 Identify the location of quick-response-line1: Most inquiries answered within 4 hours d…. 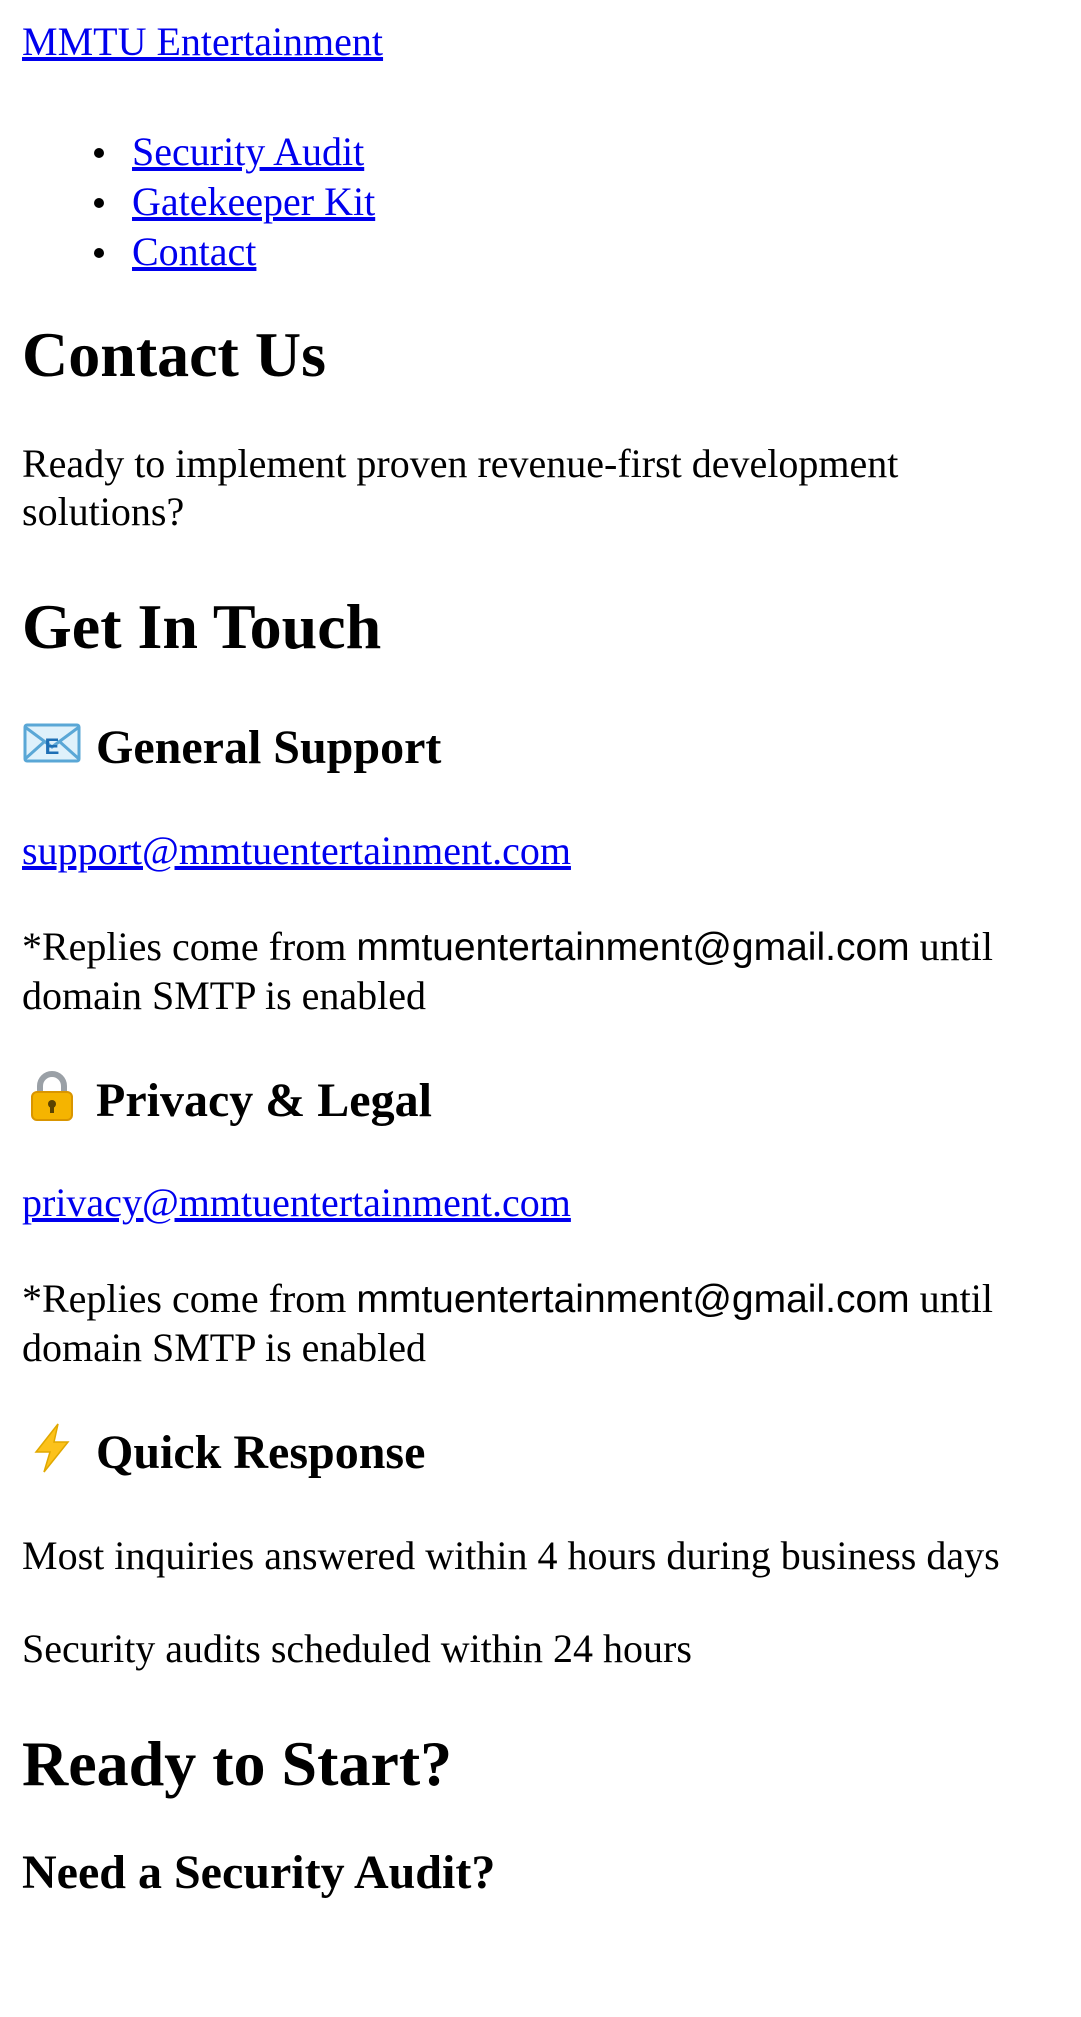
(511, 1555).